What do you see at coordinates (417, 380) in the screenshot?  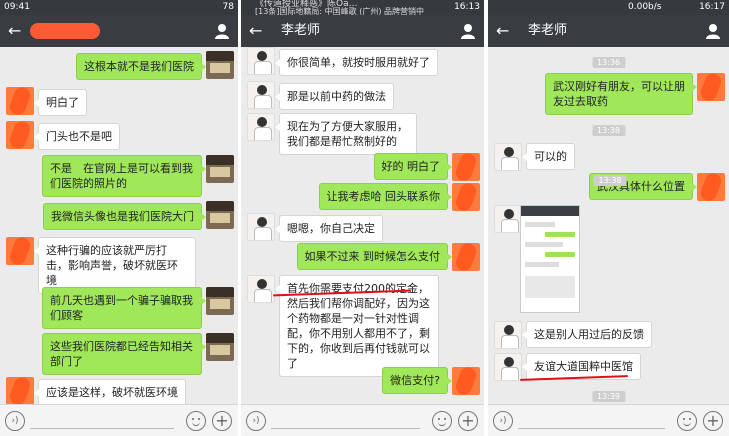 I see `message-bubble-sent: 微信支付?` at bounding box center [417, 380].